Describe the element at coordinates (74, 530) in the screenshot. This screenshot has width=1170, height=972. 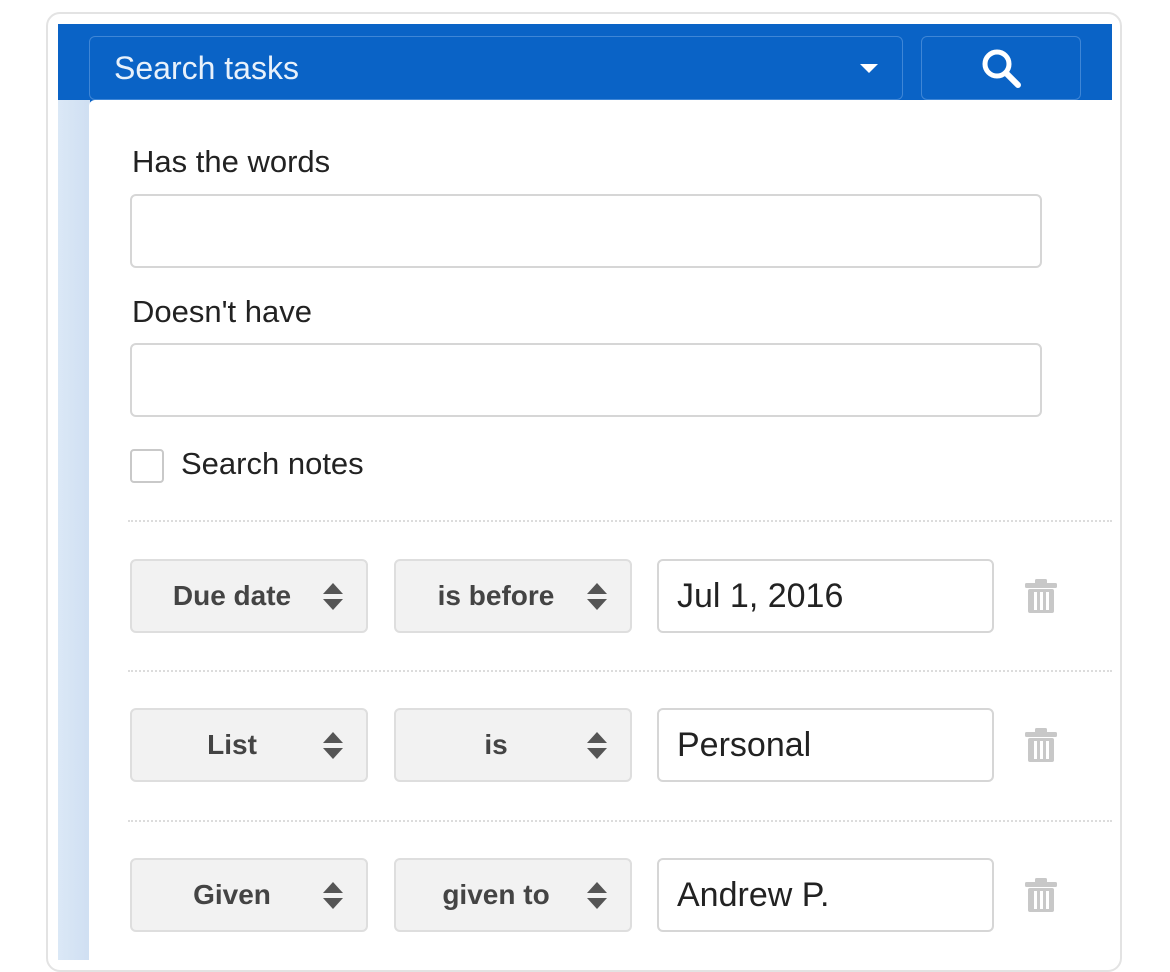
I see `side-strip` at that location.